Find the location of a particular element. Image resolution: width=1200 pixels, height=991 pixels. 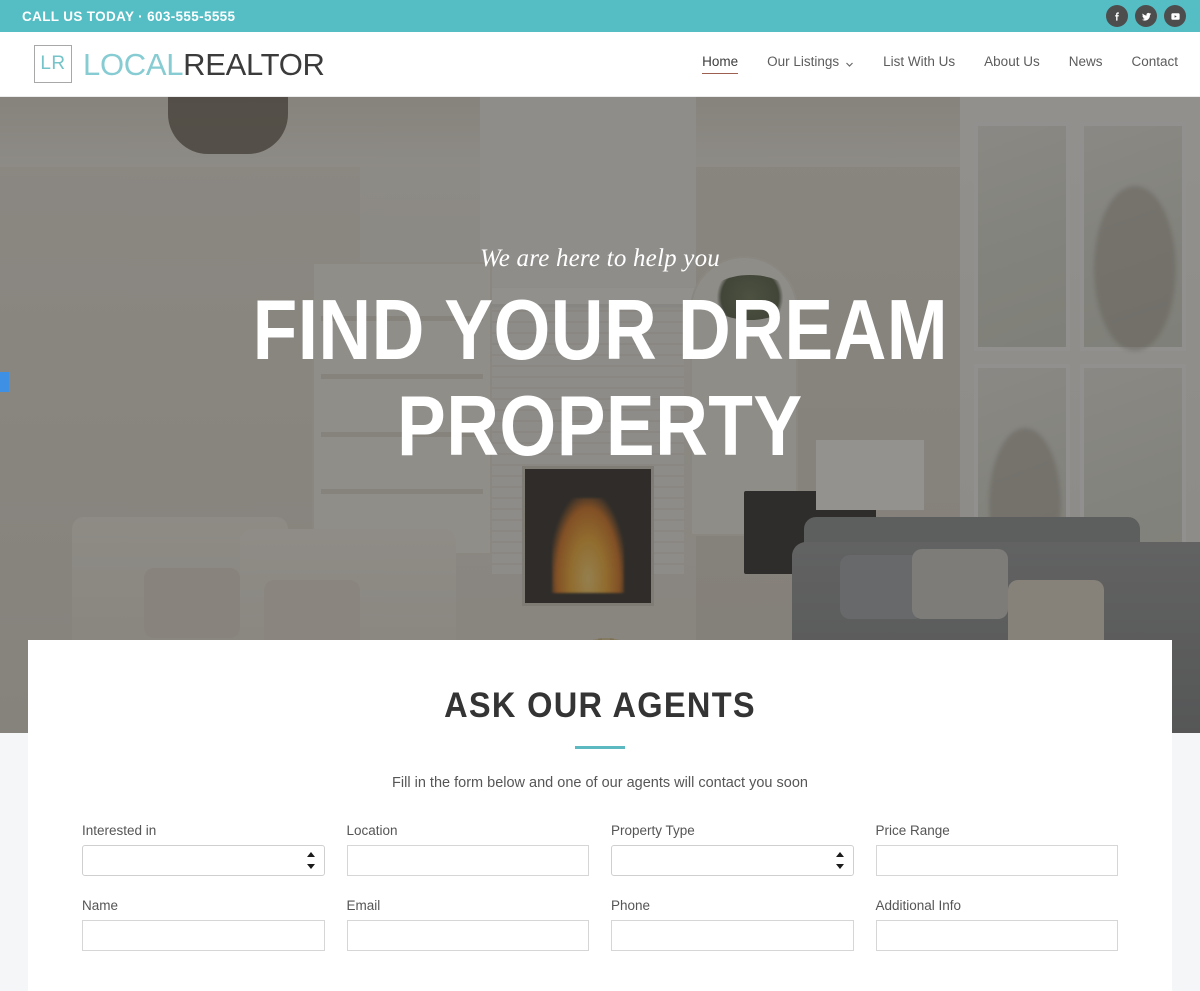

nav-label-home: Home is located at coordinates (720, 61).